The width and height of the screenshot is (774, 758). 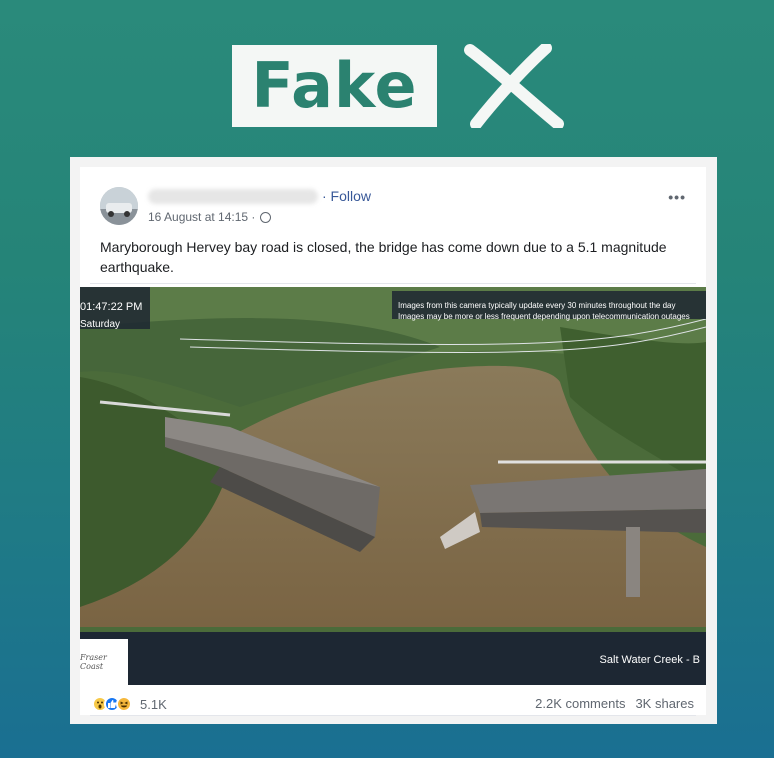 I want to click on fake-label: Fake, so click(x=334, y=85).